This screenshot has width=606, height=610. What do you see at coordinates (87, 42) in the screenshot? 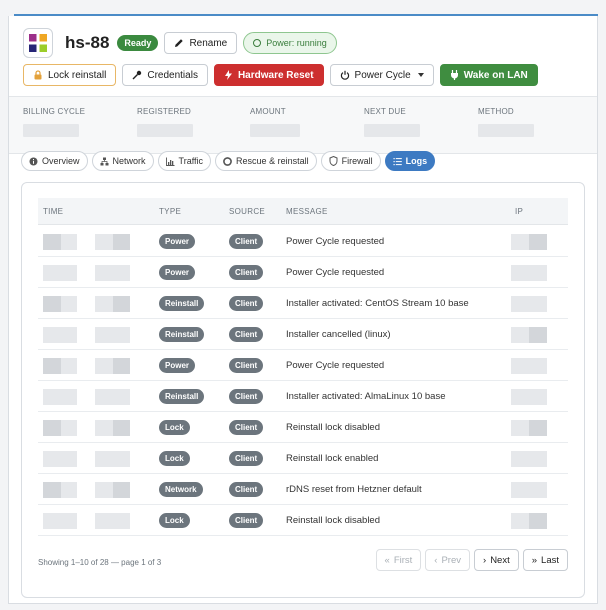
I see `server-name: hs-88` at bounding box center [87, 42].